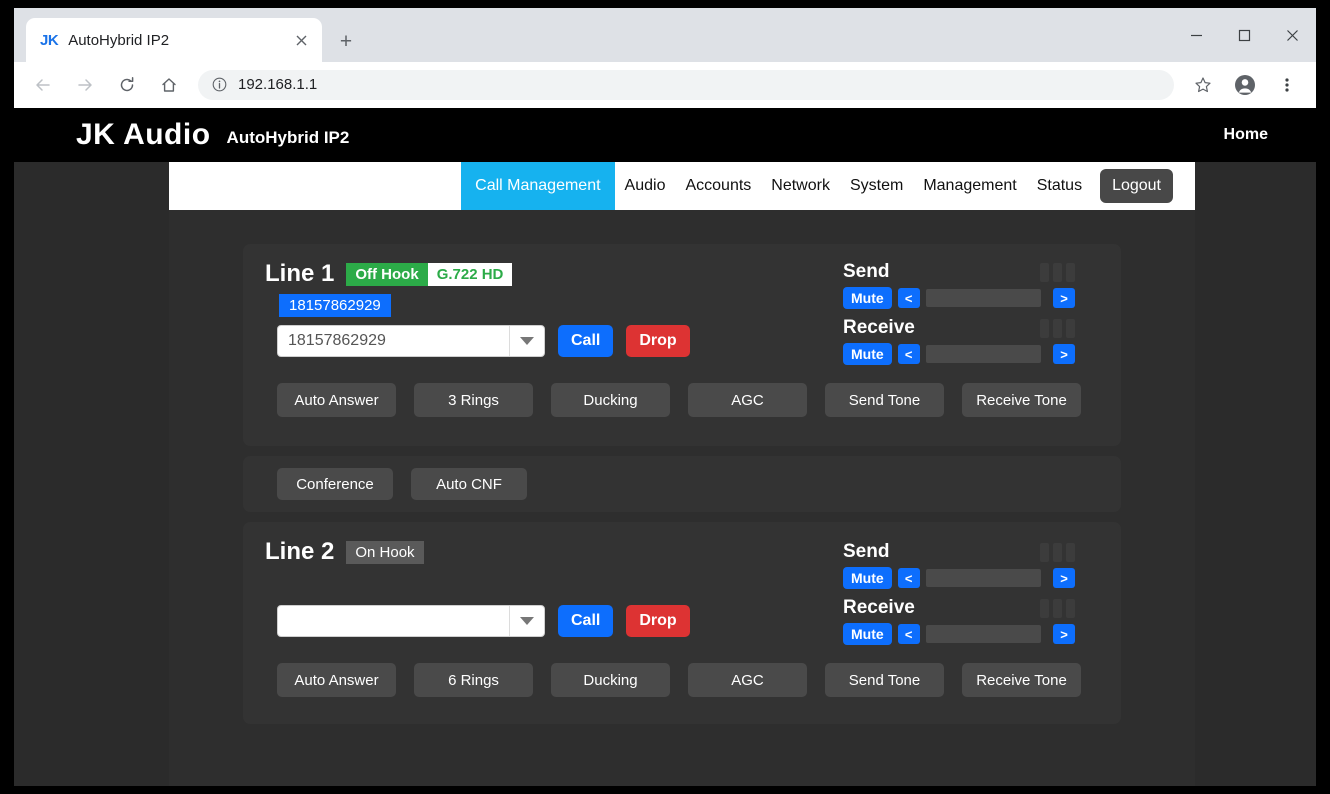 The width and height of the screenshot is (1330, 794). Describe the element at coordinates (983, 634) in the screenshot. I see `line2-receive-level-bar` at that location.